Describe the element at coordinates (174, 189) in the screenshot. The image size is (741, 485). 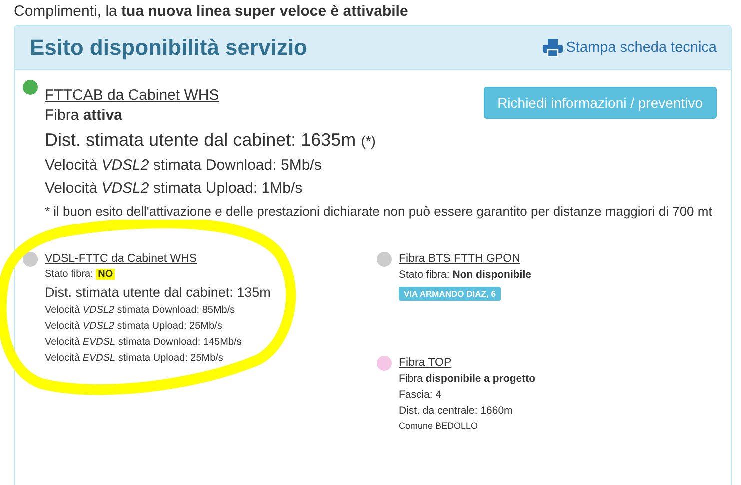
I see `speed-text: Velocità VDSL2 stimata Upload: 1Mb/s` at that location.